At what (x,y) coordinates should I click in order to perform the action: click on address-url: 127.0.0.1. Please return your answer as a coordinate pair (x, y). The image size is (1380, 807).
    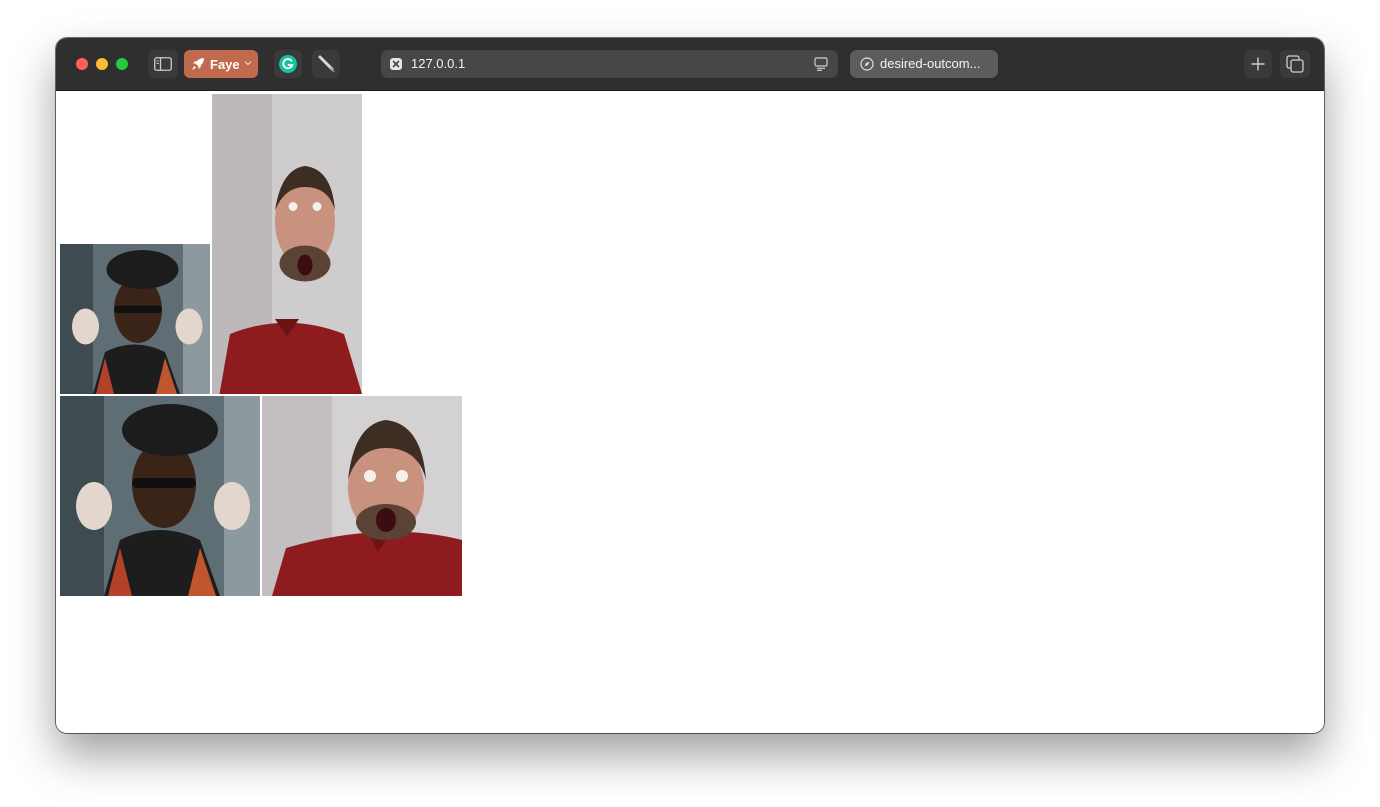
    Looking at the image, I should click on (438, 63).